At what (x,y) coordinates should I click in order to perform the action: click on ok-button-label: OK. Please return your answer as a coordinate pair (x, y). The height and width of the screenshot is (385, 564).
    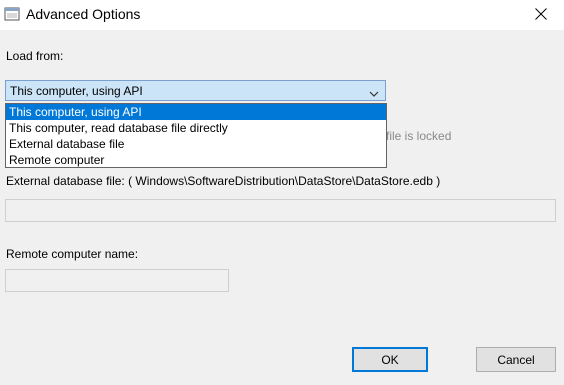
    Looking at the image, I should click on (390, 359).